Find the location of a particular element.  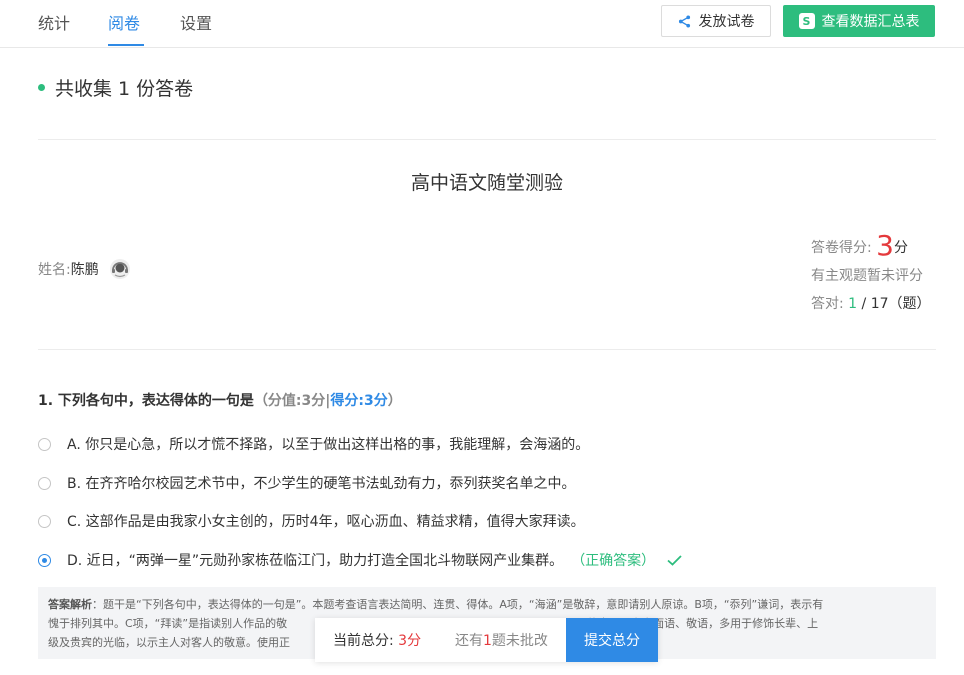

pending-suffix: 题未批改 is located at coordinates (519, 641).